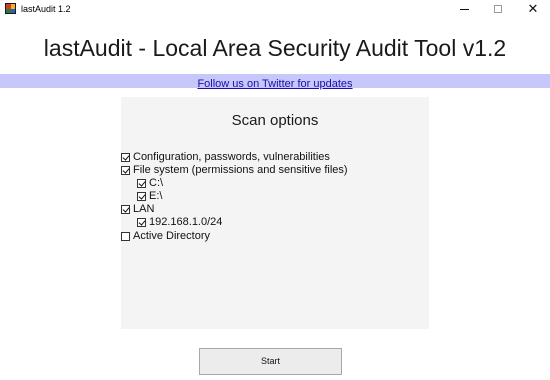 This screenshot has width=550, height=380. I want to click on twitter-banner: Follow us on Twitter for updates, so click(275, 82).